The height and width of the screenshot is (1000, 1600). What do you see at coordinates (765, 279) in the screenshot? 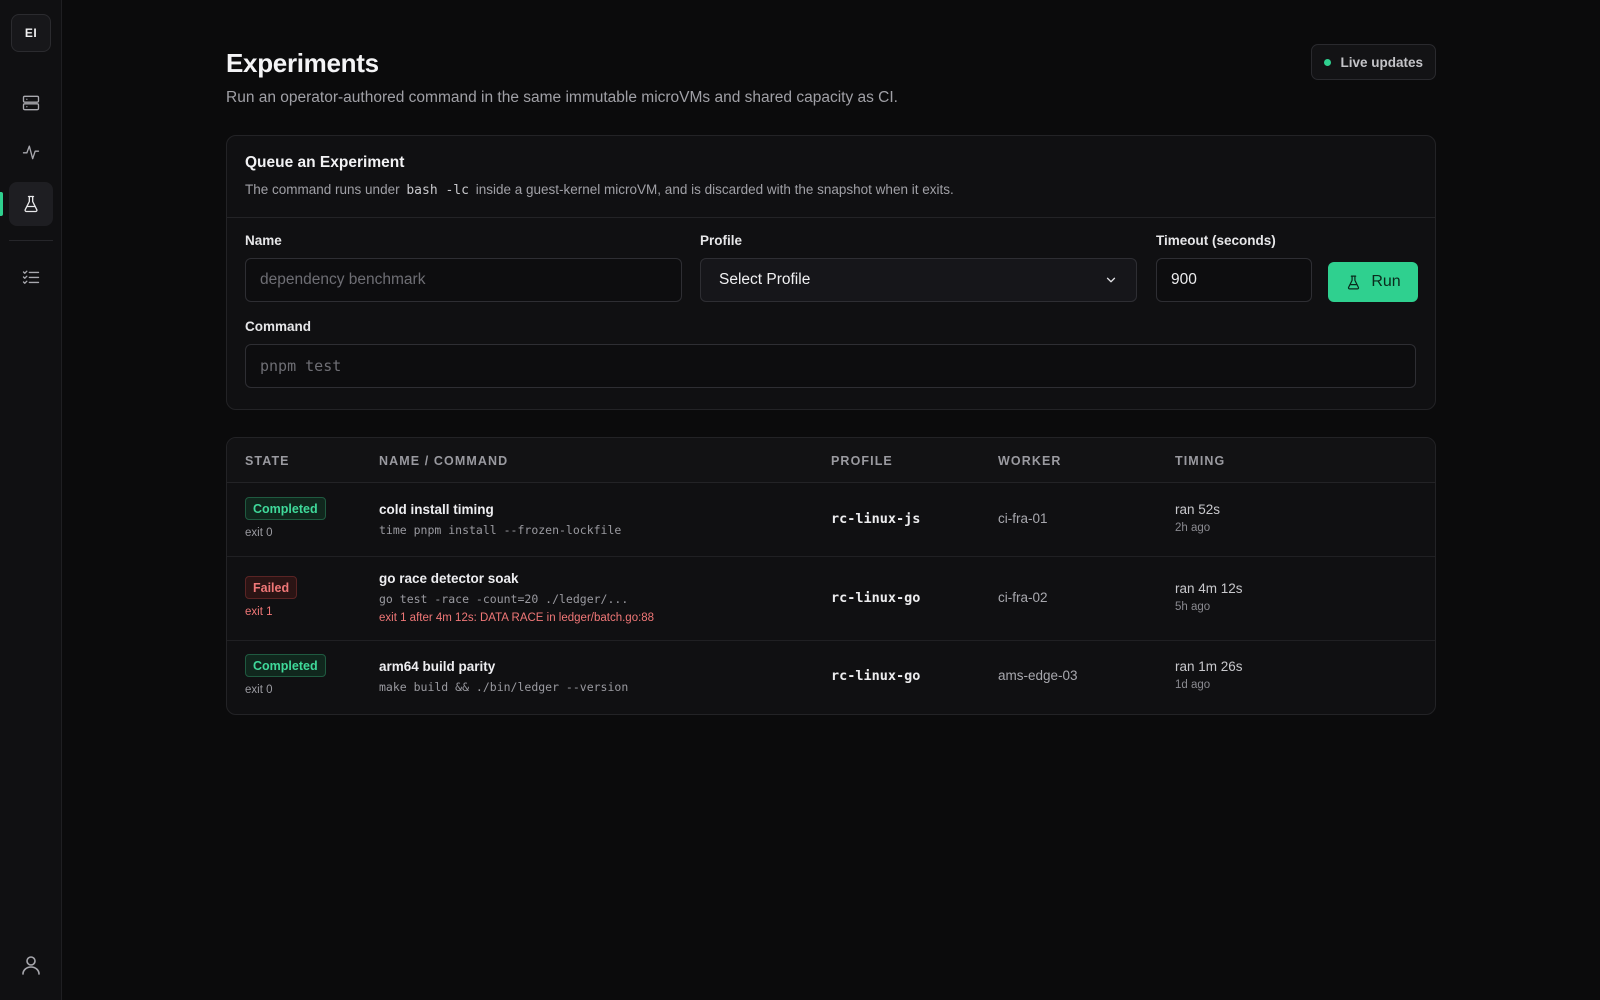
I see `profile-select-value: Select Profile` at bounding box center [765, 279].